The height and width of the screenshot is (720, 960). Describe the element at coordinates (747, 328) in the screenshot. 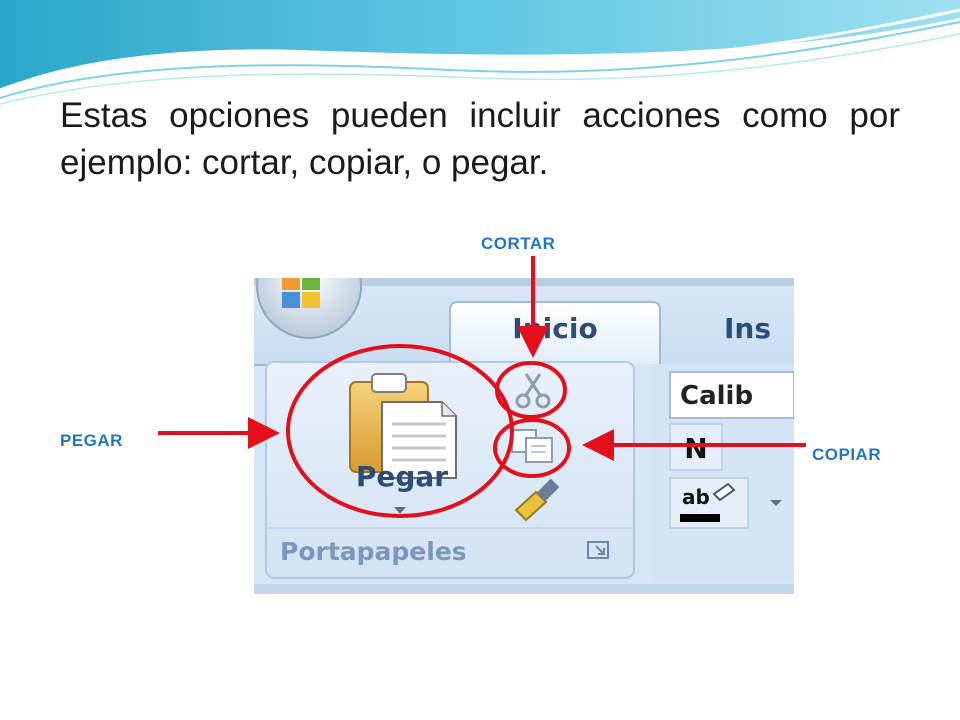

I see `tab-insert-label: Ins` at that location.